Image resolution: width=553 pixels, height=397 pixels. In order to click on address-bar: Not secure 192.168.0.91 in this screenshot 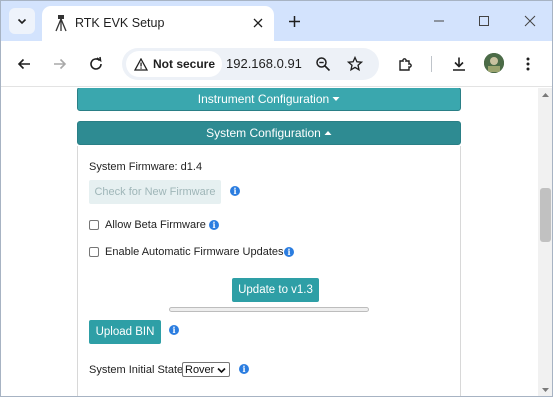, I will do `click(250, 64)`.